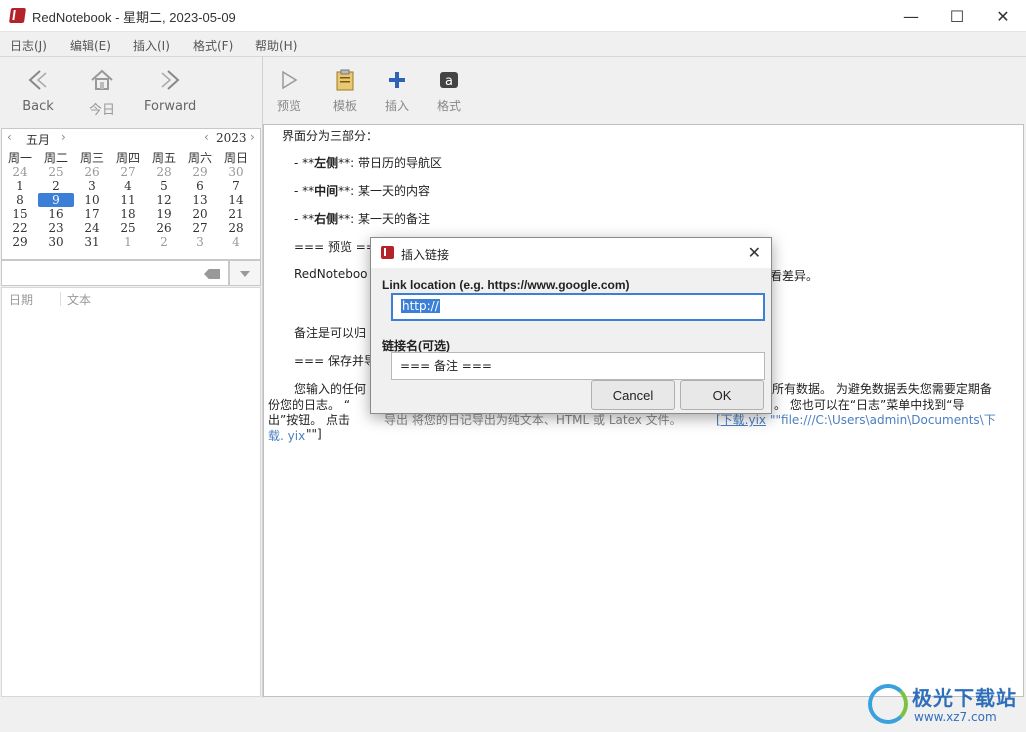  I want to click on calendar-day: 12, so click(164, 200).